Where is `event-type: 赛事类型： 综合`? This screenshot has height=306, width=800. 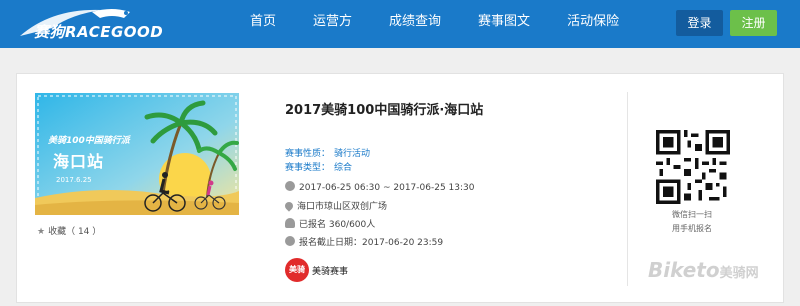 event-type: 赛事类型： 综合 is located at coordinates (318, 166).